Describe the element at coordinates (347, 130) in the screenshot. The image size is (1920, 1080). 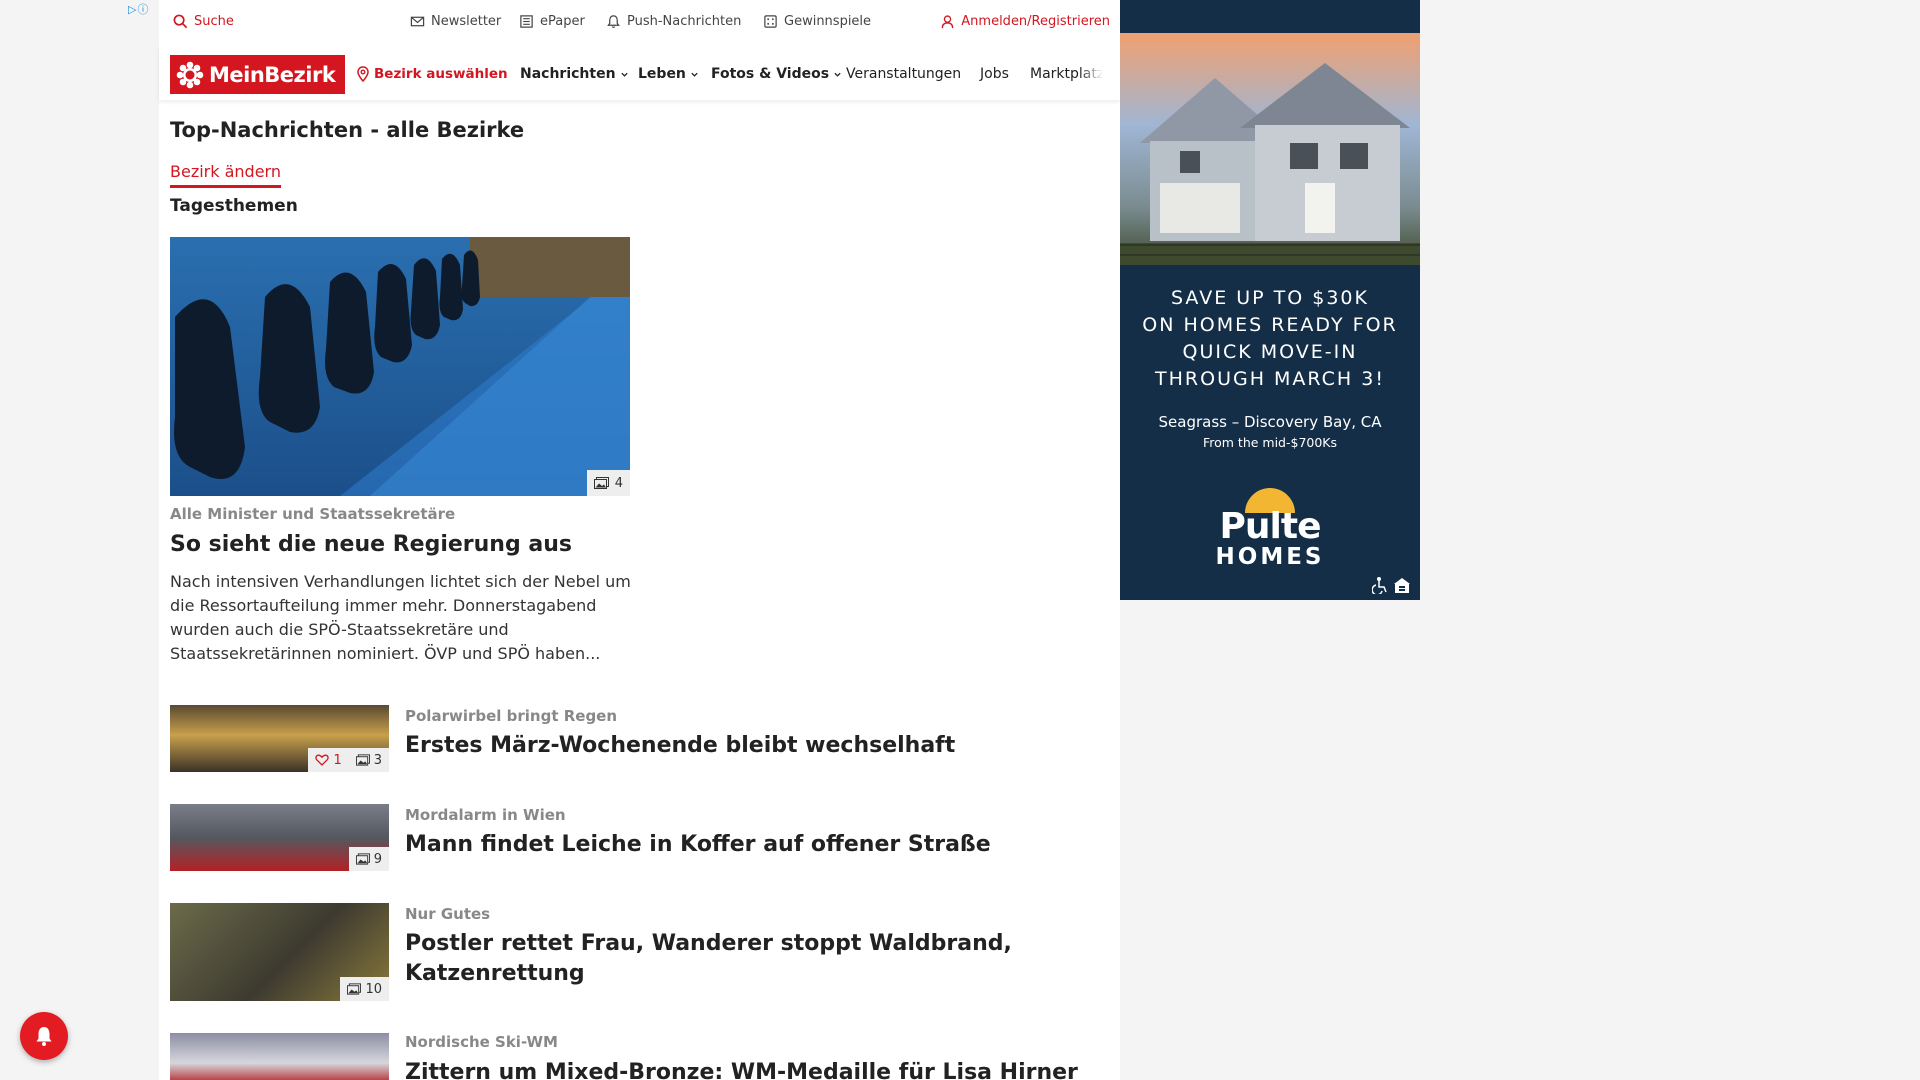
I see `page-title: Top-Nachrichten - alle Bezirke` at that location.